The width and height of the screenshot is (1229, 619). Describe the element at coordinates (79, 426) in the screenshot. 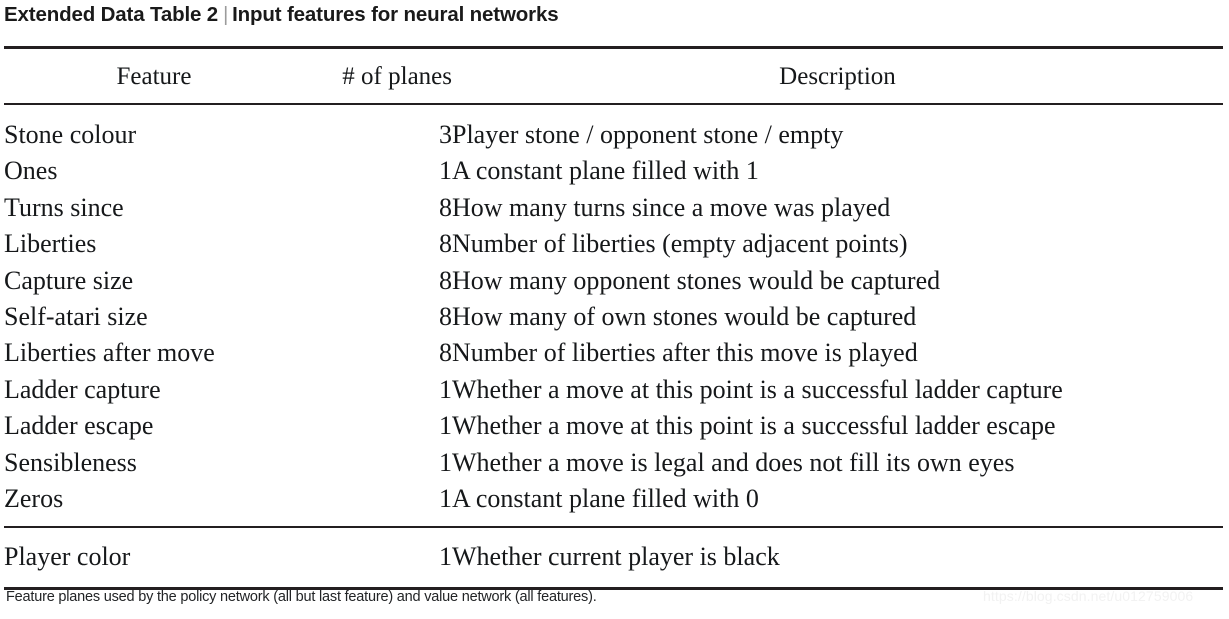

I see `cell-feature: Ladder escape` at that location.